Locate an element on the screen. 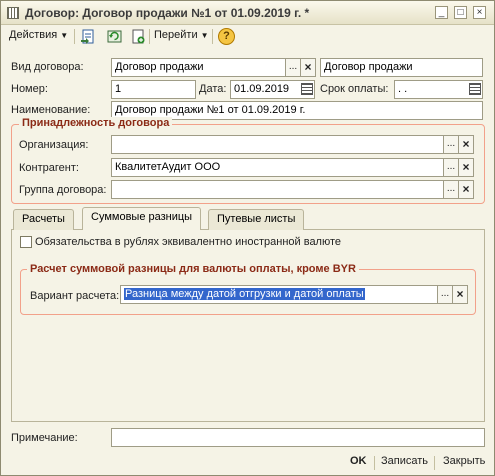 The width and height of the screenshot is (495, 476). ownership-group-title: Принадлежность договора is located at coordinates (96, 123).